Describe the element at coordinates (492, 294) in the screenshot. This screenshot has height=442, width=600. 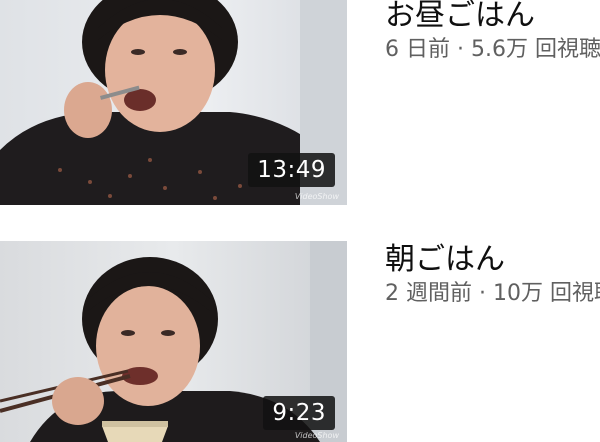
I see `video-stats: 2 週間前 · 10万 回視聴` at that location.